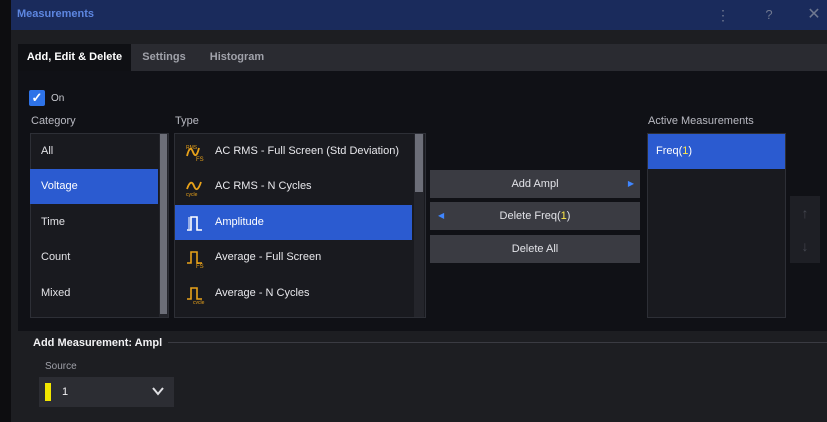 The width and height of the screenshot is (827, 422). I want to click on type-item-average-n-cycles: cycle Average - N Cycles, so click(293, 293).